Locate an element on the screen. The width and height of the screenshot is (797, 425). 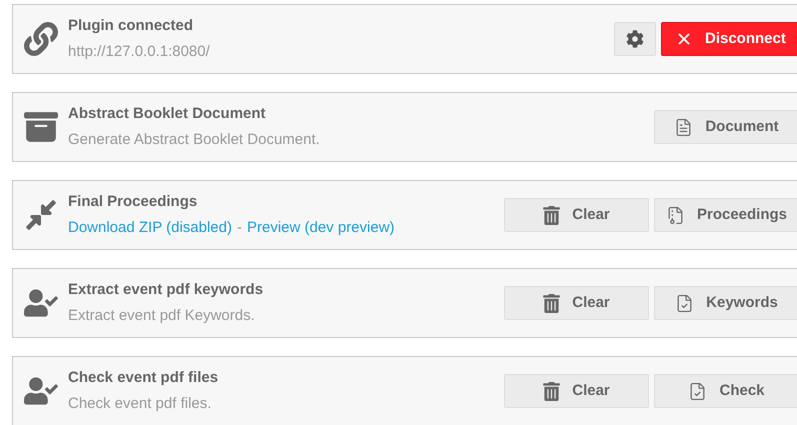
zip-file-icon is located at coordinates (675, 215).